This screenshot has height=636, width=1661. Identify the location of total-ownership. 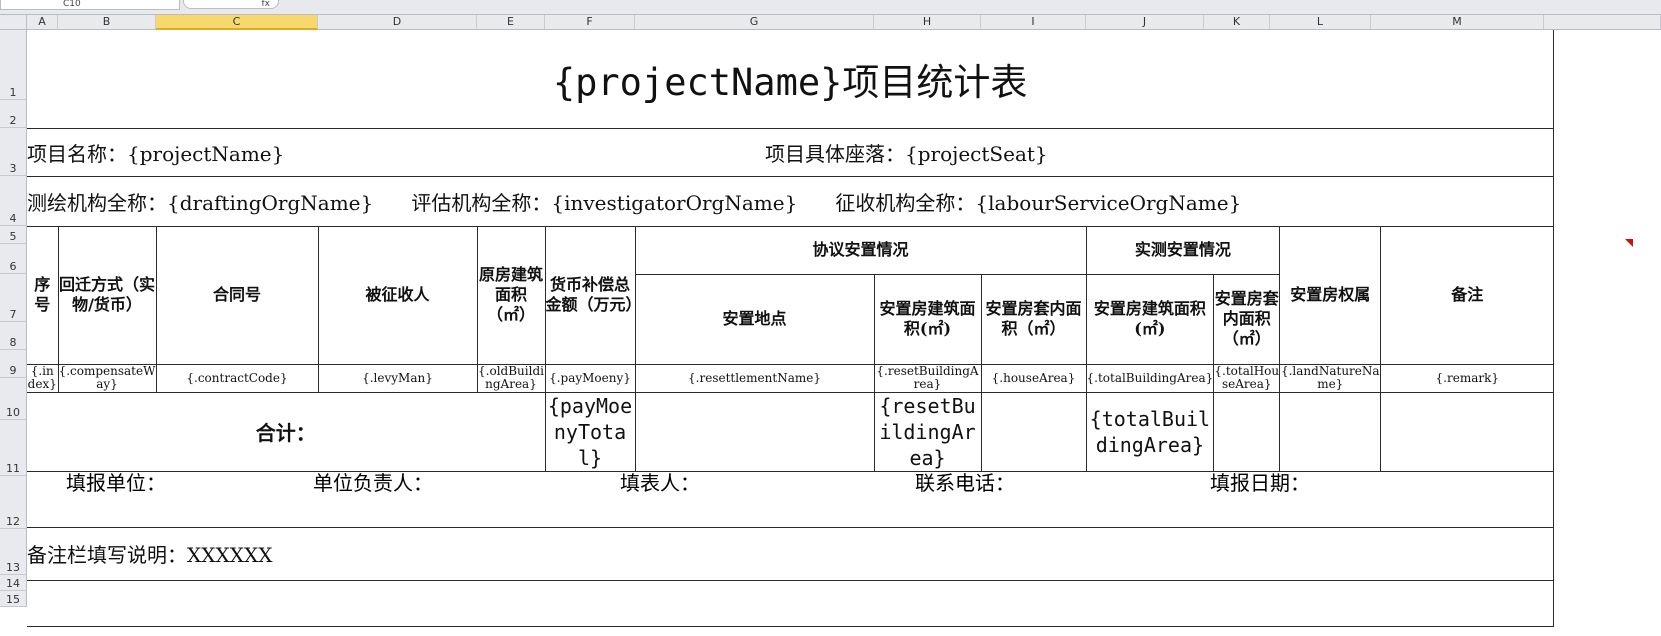
(1330, 431).